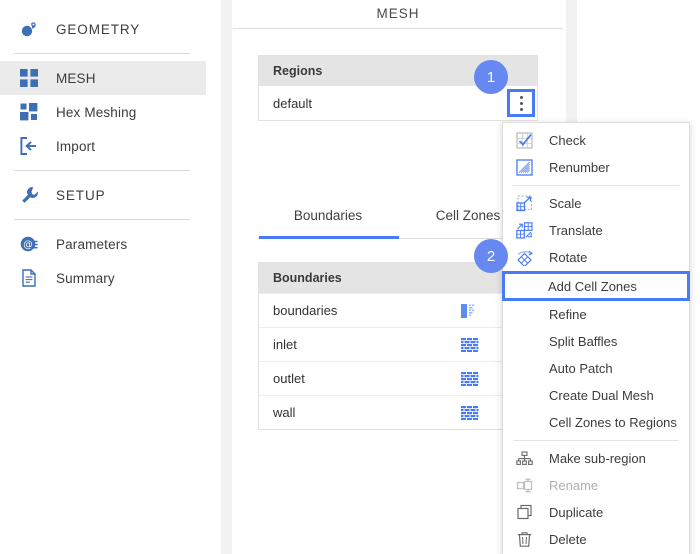 This screenshot has width=700, height=554. I want to click on menu-item-label: Scale, so click(565, 203).